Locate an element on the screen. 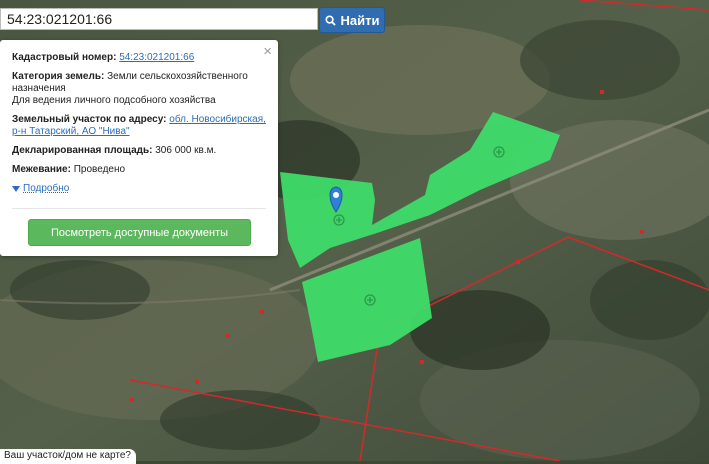  cadastral-number-row: Кадастровый номер: 54:23:021201:66 is located at coordinates (139, 58).